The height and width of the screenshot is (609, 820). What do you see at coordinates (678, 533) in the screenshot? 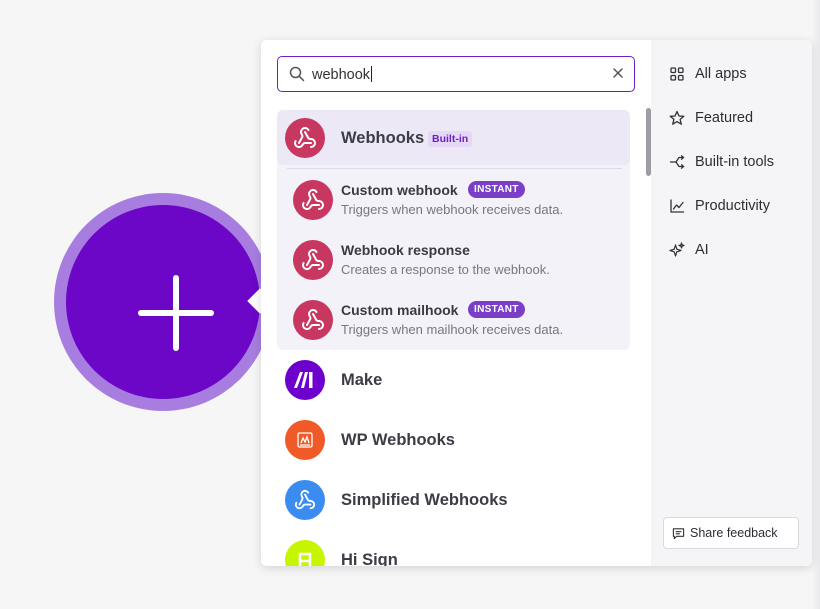
I see `feedback-icon` at bounding box center [678, 533].